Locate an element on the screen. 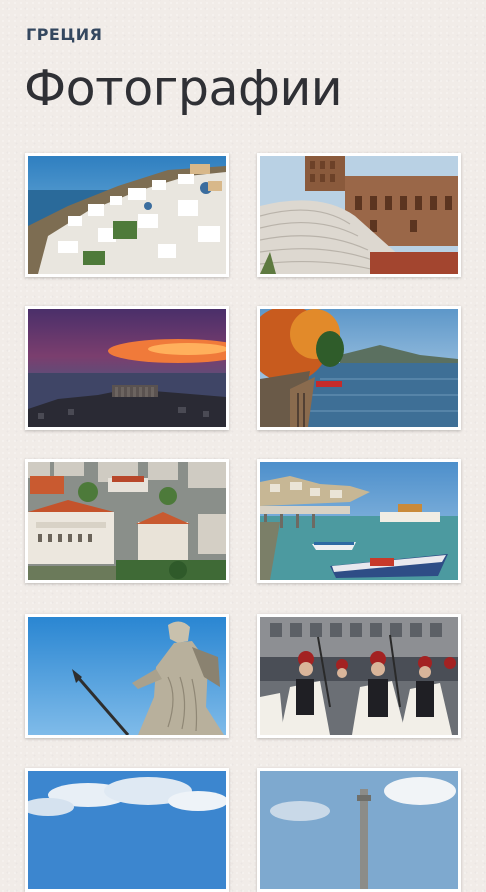  tower-sky-photo is located at coordinates (359, 830).